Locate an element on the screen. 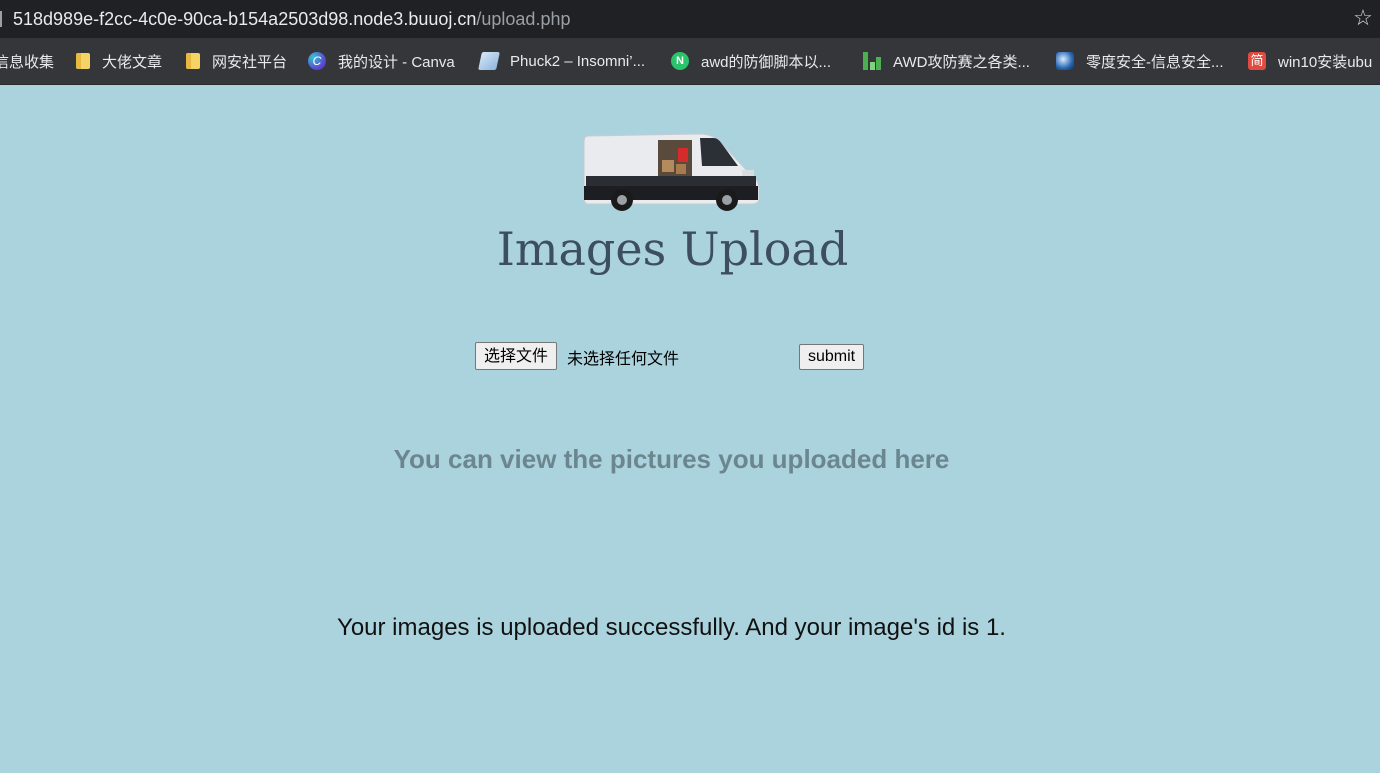 Image resolution: width=1380 pixels, height=773 pixels. bookmark-item: 大佬文章 is located at coordinates (118, 61).